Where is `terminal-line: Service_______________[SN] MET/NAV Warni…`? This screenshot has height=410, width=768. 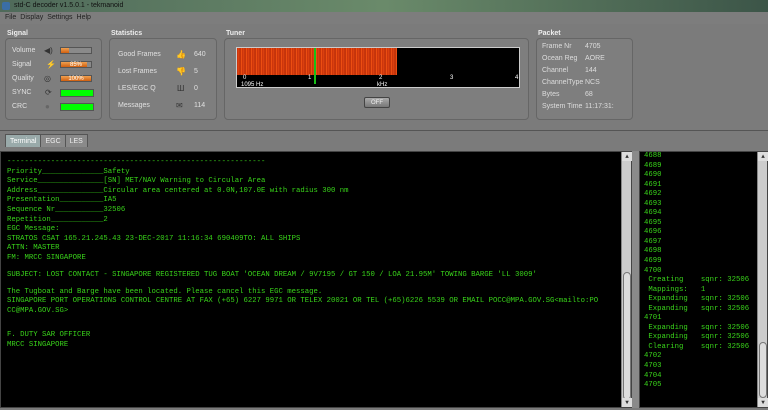
terminal-line: Service_______________[SN] MET/NAV Warni… is located at coordinates (136, 181).